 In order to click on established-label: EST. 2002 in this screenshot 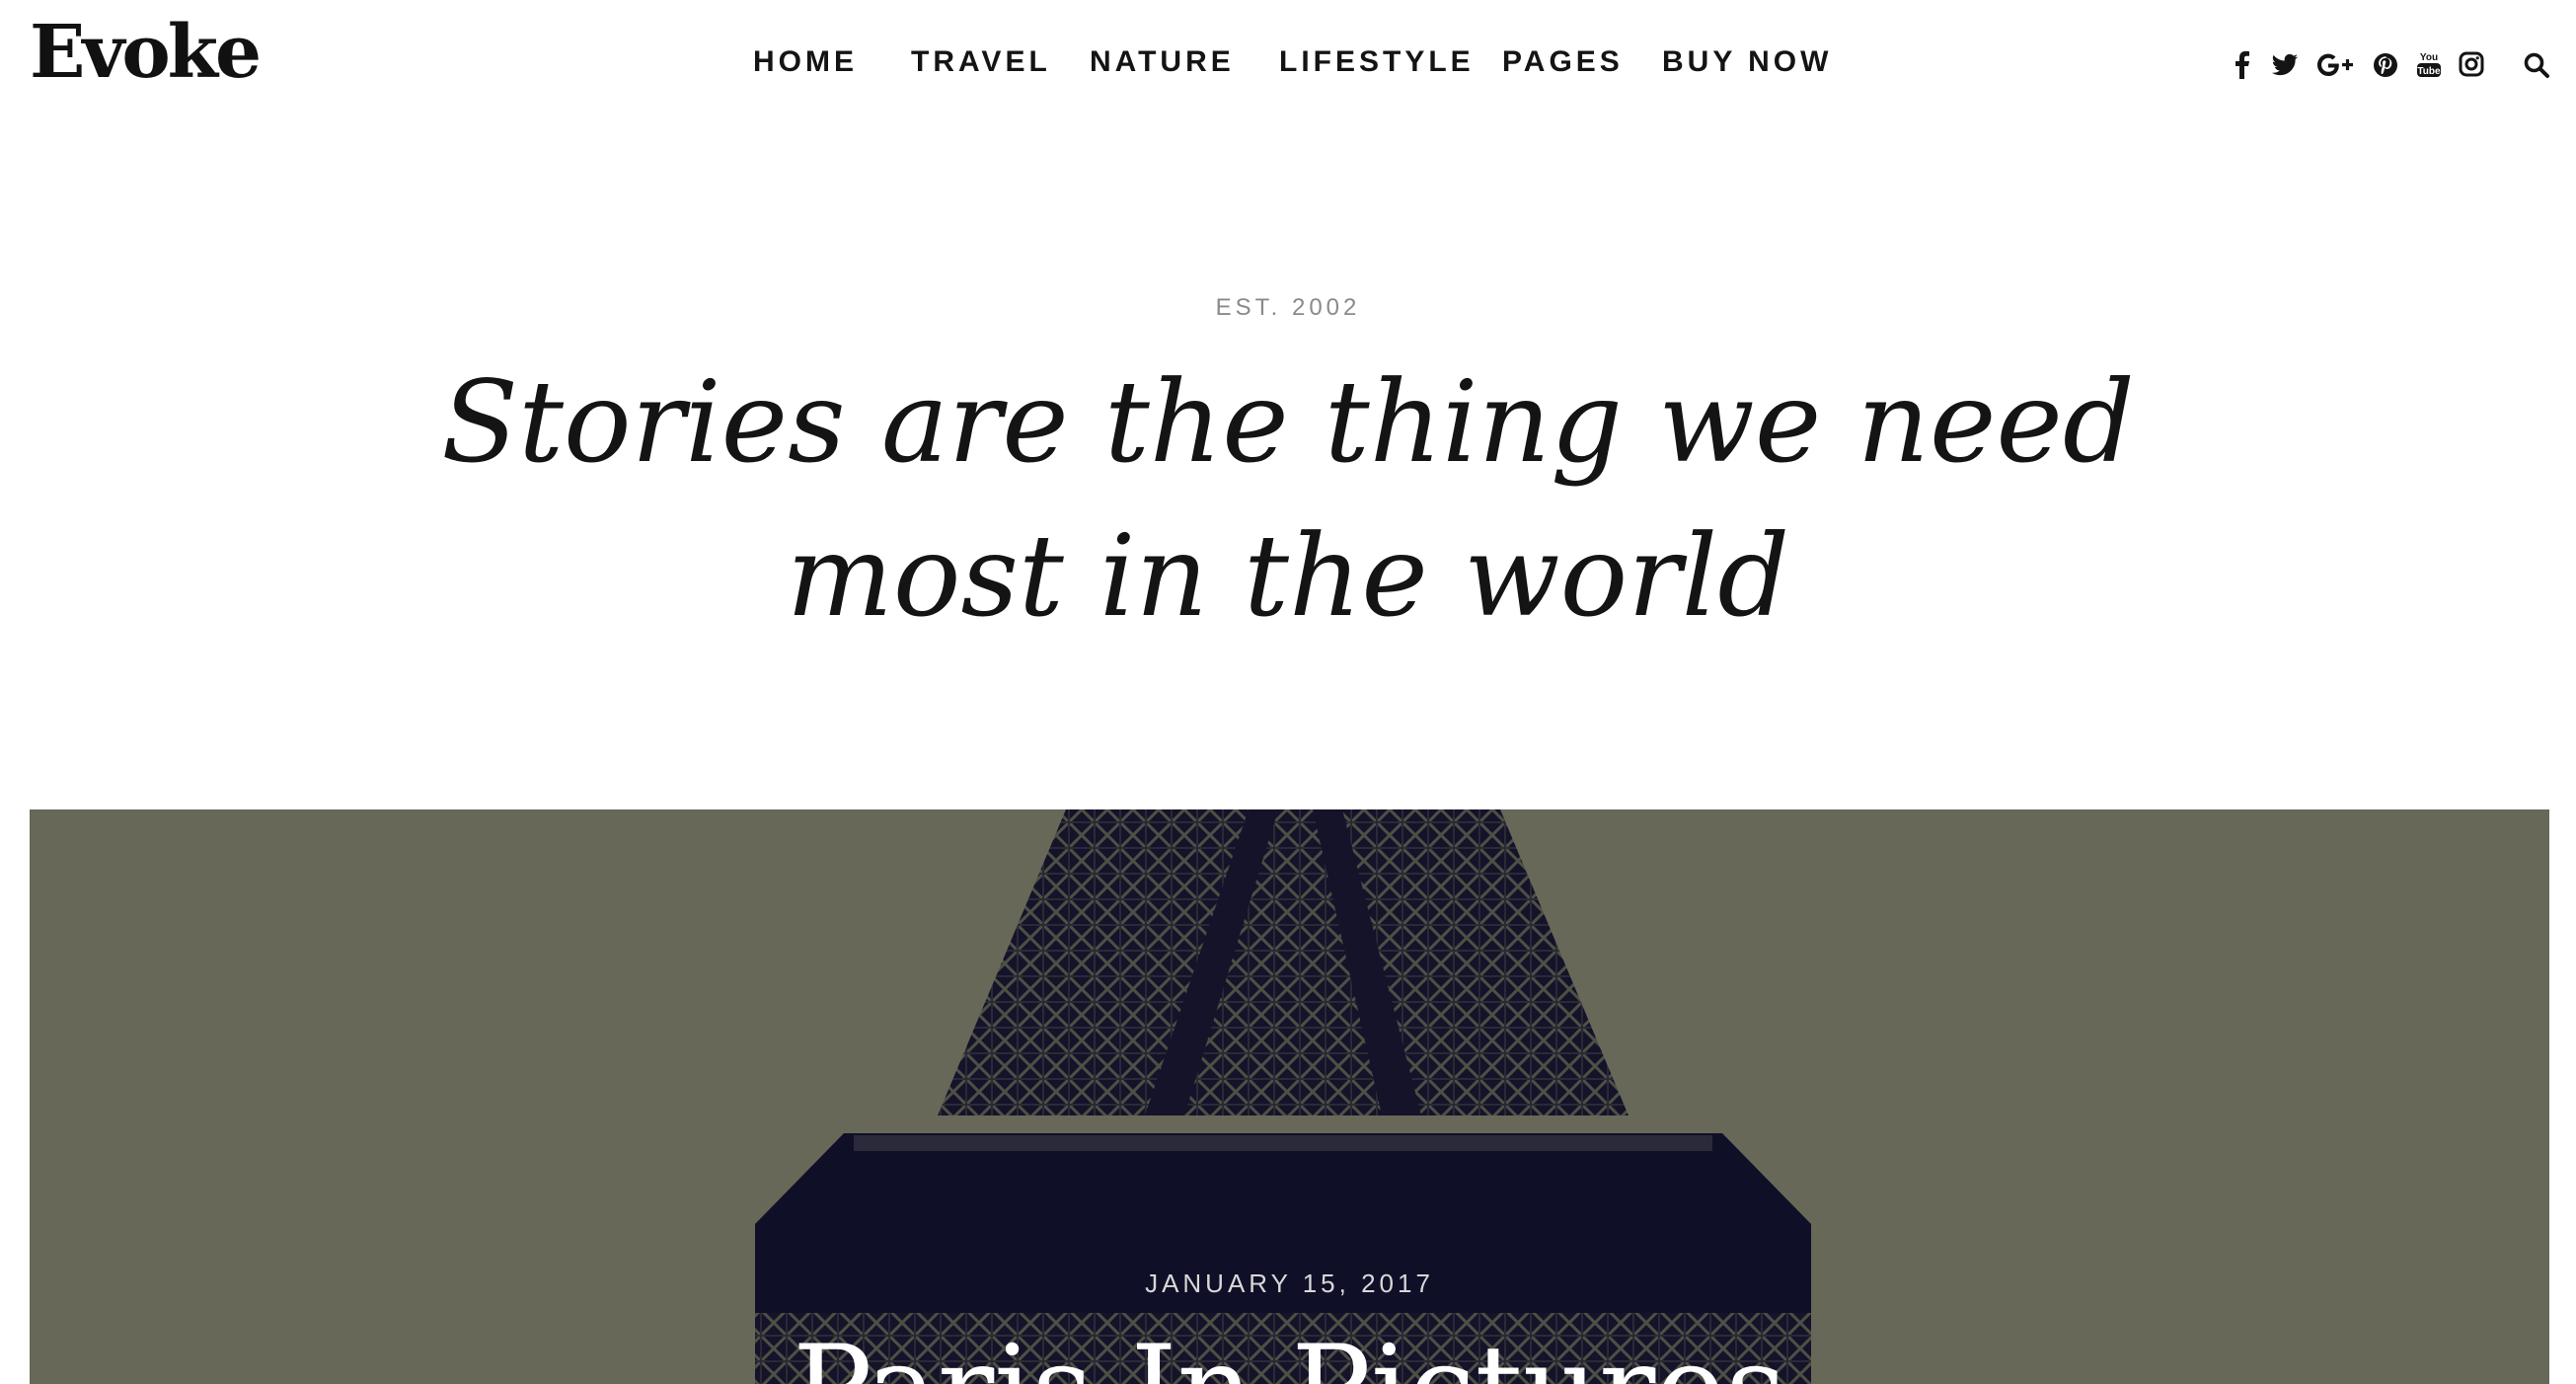, I will do `click(1288, 307)`.